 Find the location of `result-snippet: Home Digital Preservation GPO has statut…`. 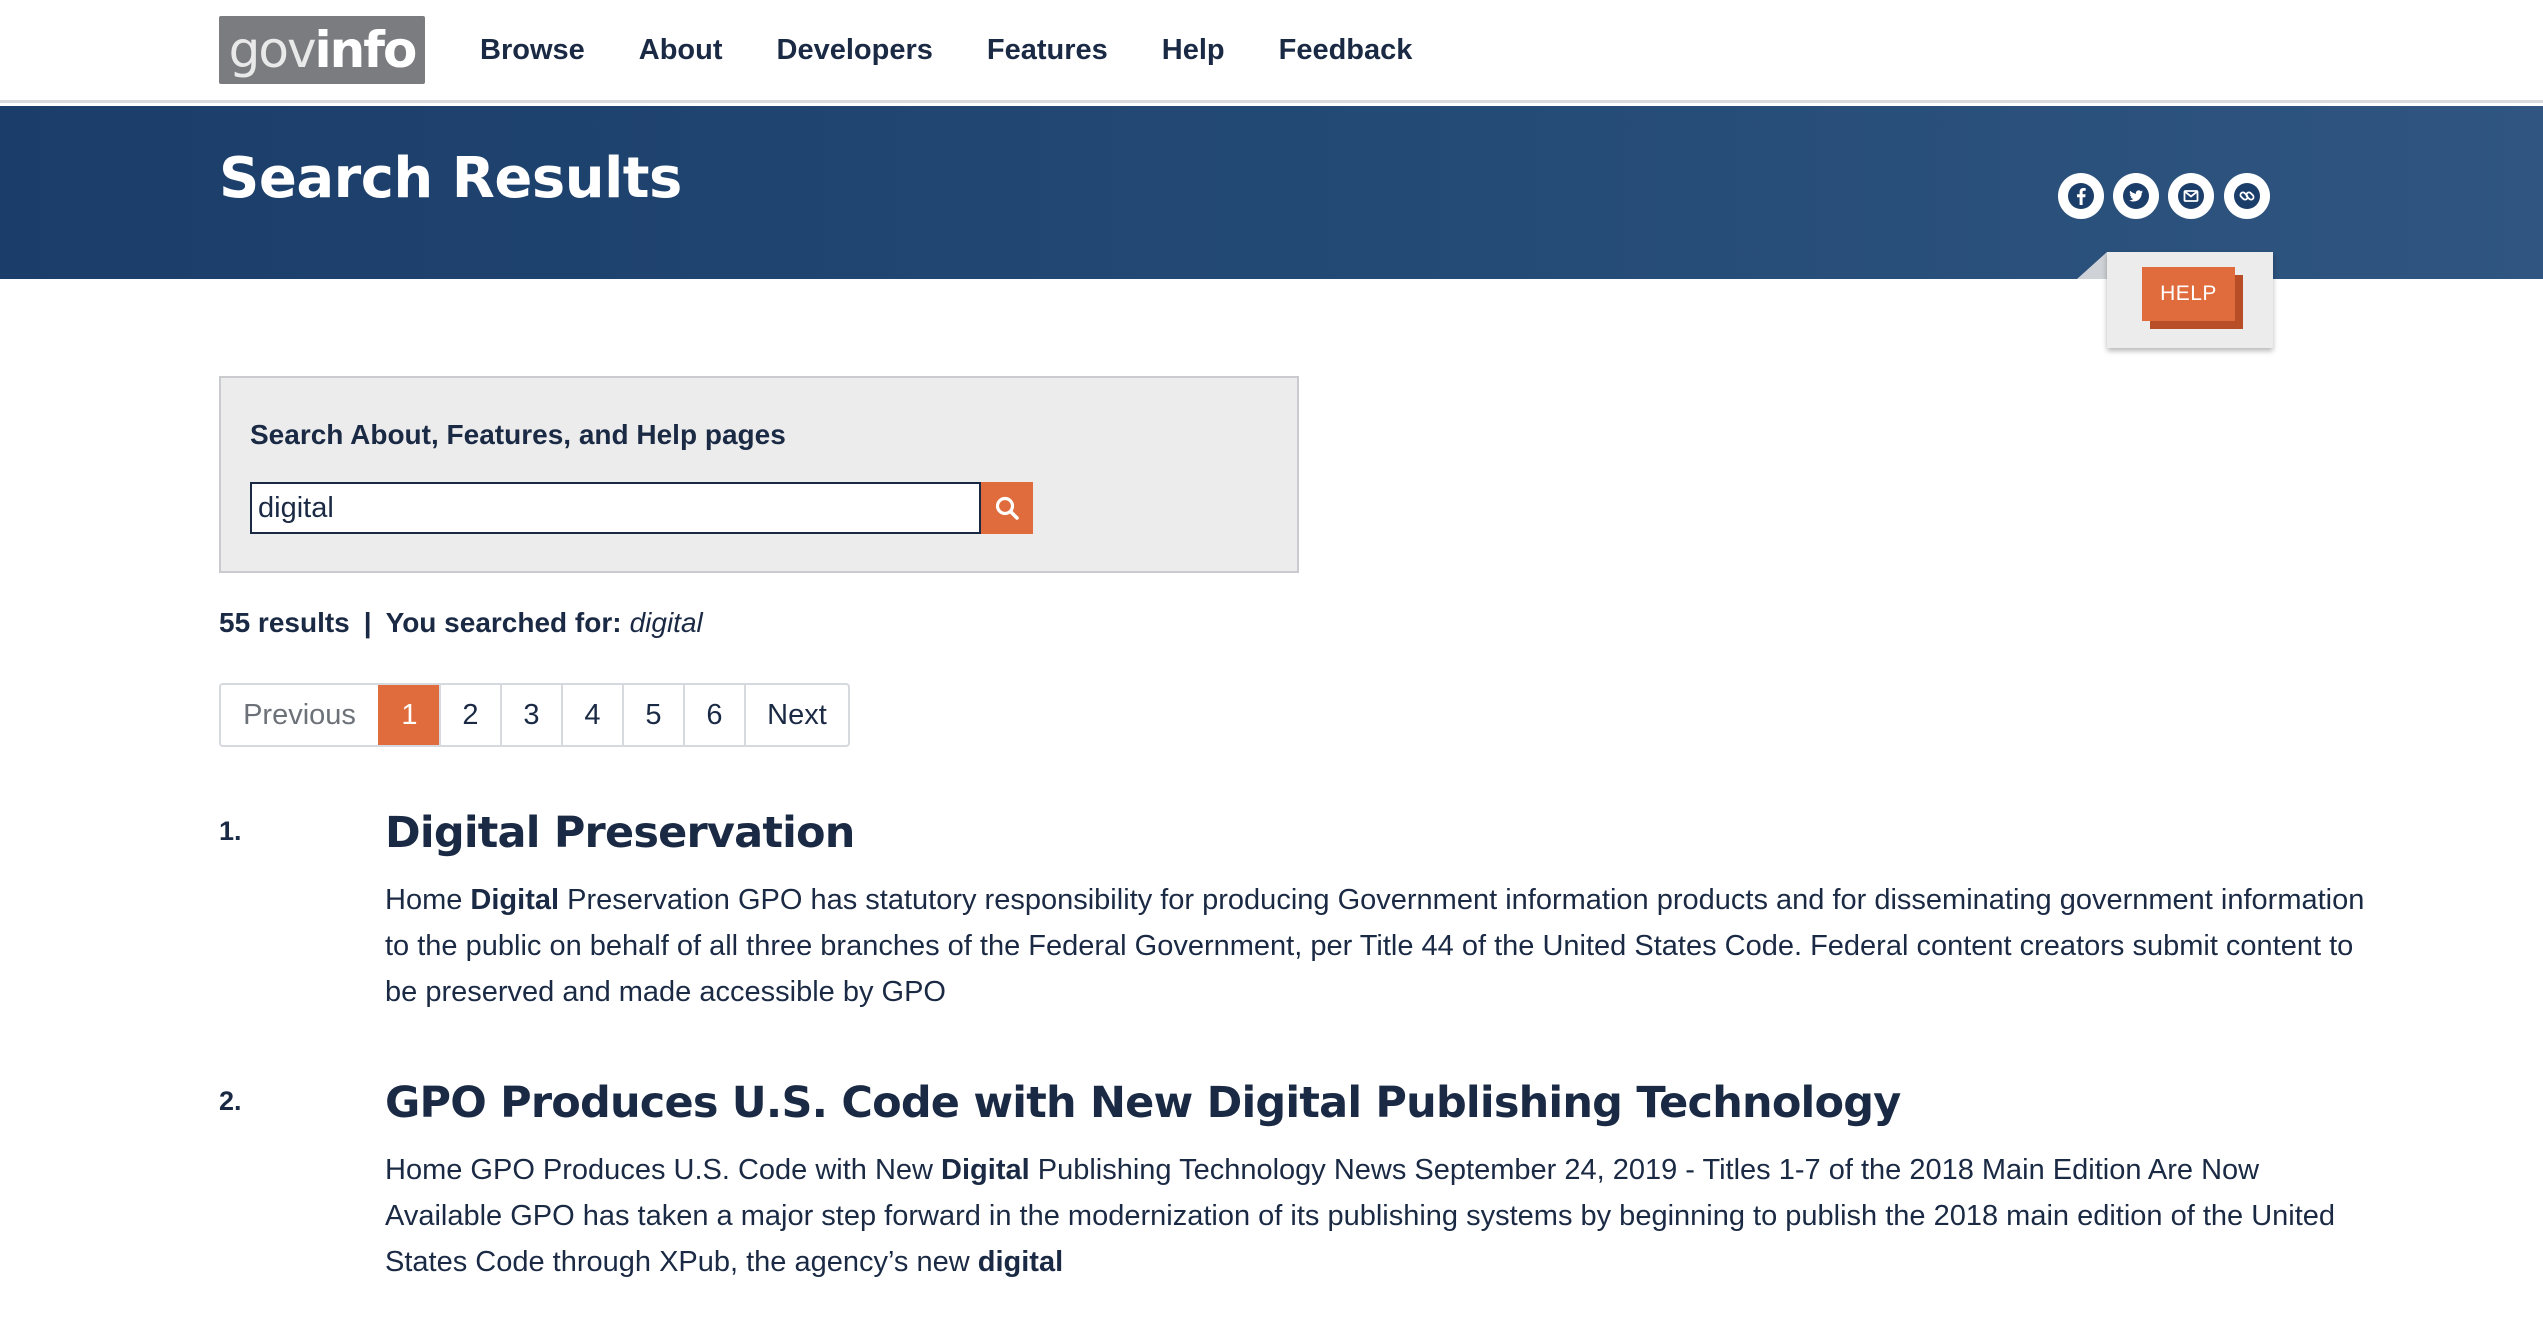

result-snippet: Home Digital Preservation GPO has statut… is located at coordinates (1380, 946).